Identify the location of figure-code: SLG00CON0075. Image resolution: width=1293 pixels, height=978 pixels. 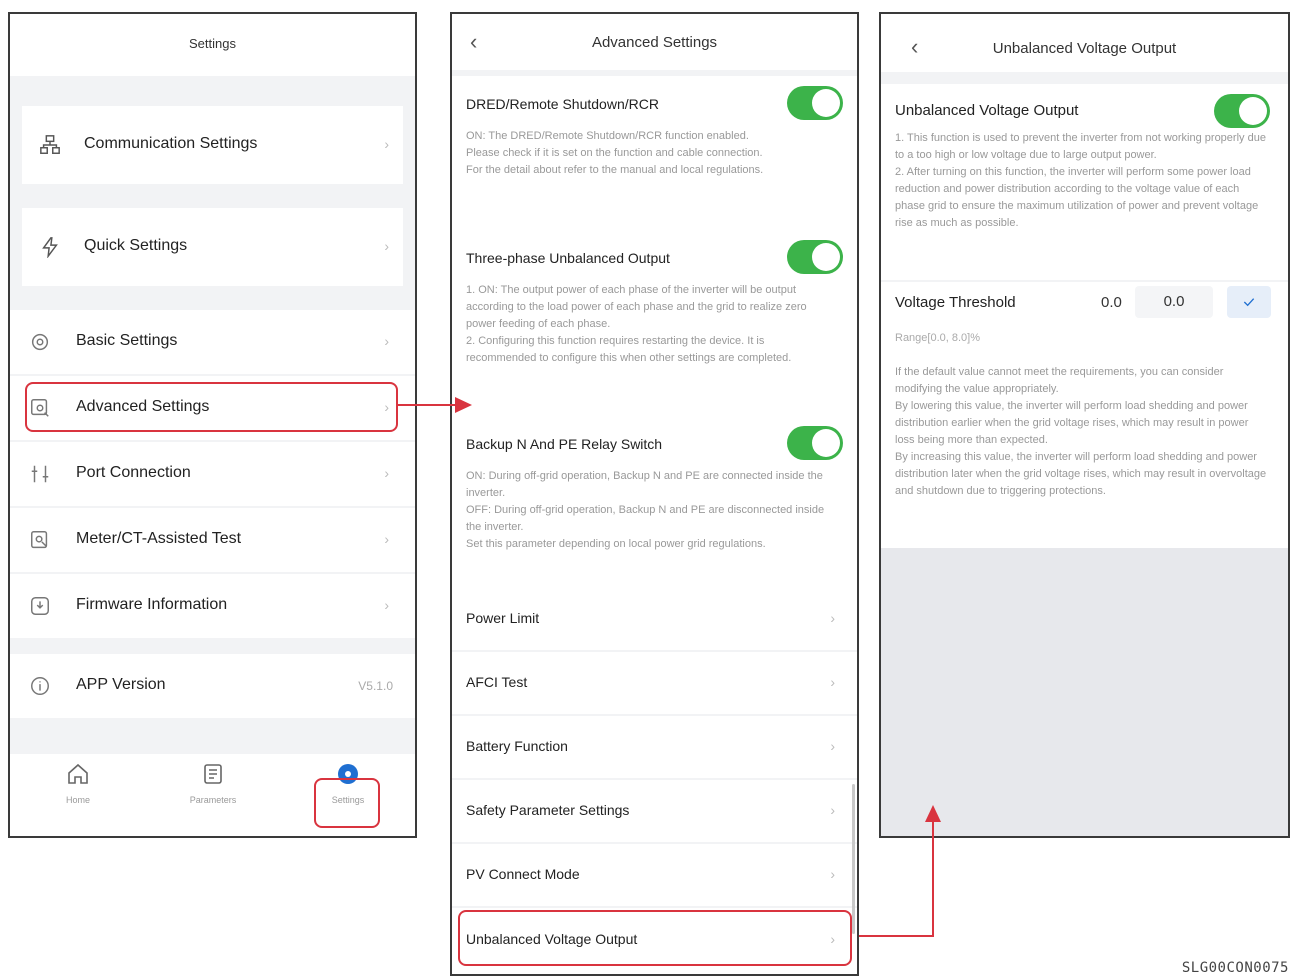
(1235, 968).